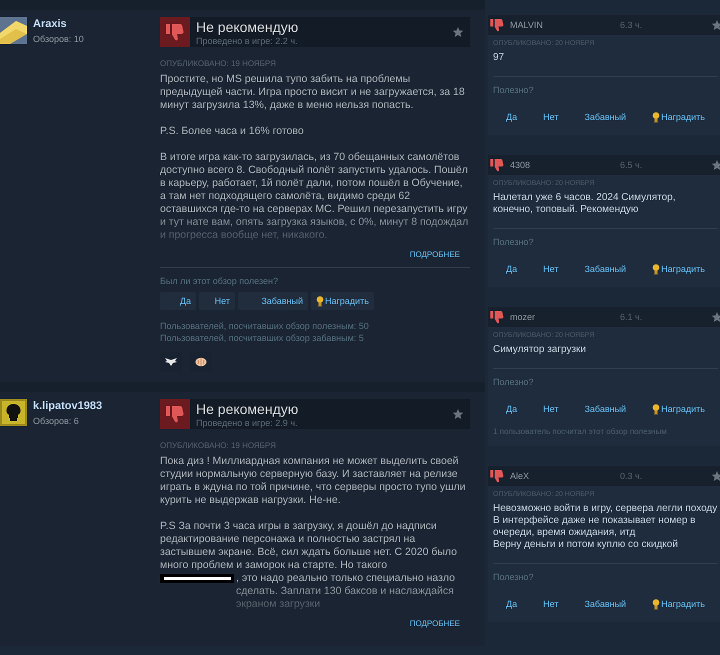 The height and width of the screenshot is (655, 720). Describe the element at coordinates (565, 476) in the screenshot. I see `author-name: AleX` at that location.